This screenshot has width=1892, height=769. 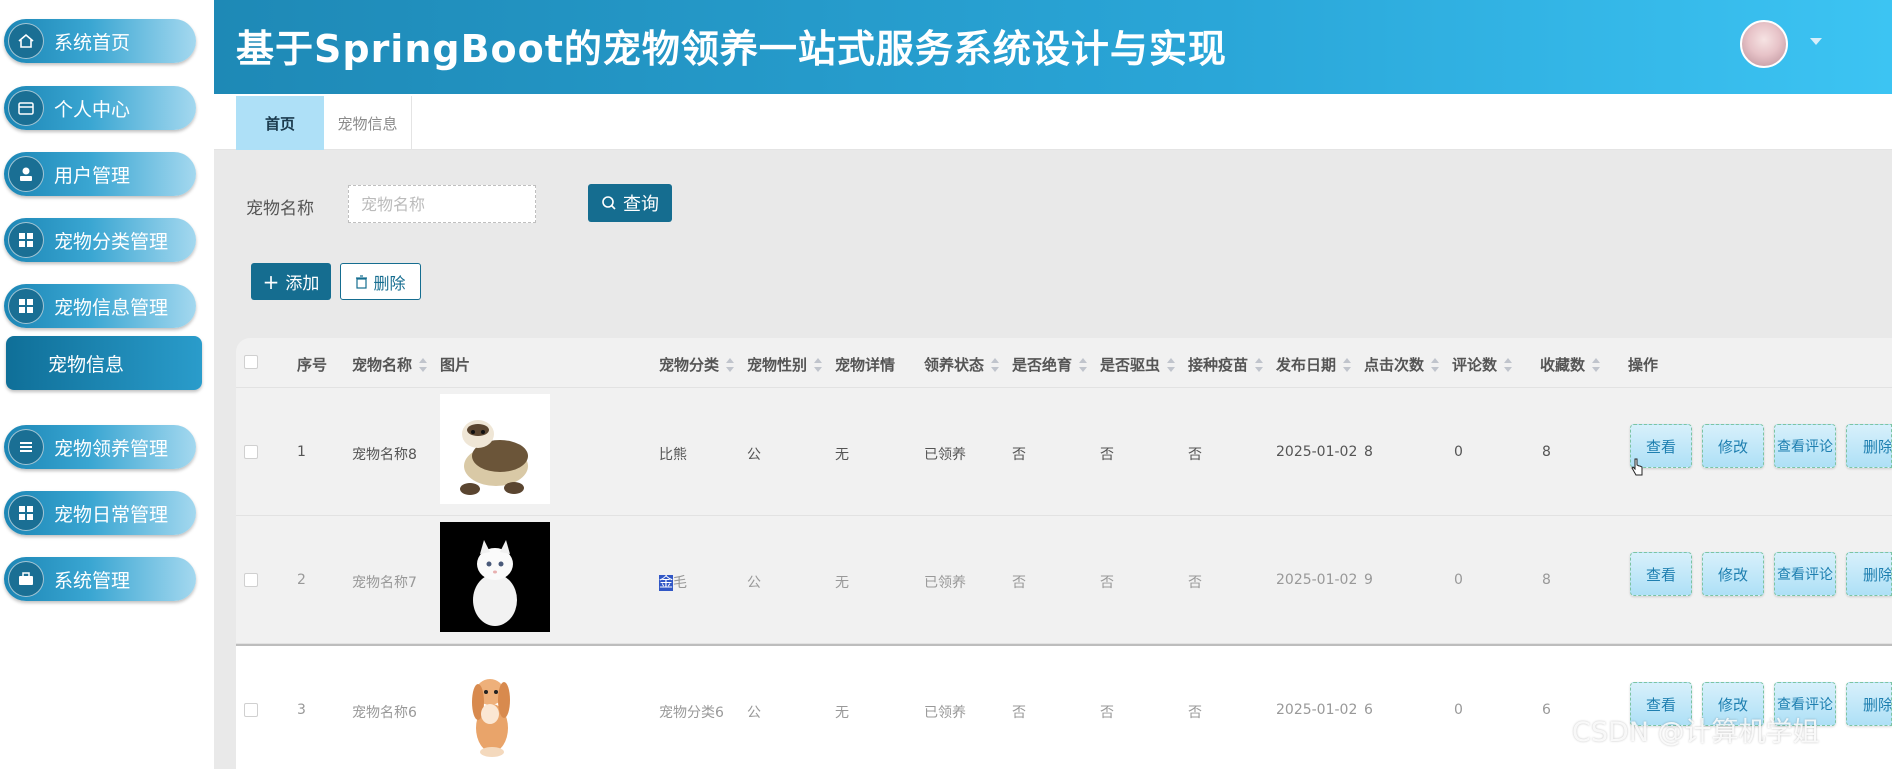 I want to click on tab-pet-info: 宠物信息, so click(x=368, y=123).